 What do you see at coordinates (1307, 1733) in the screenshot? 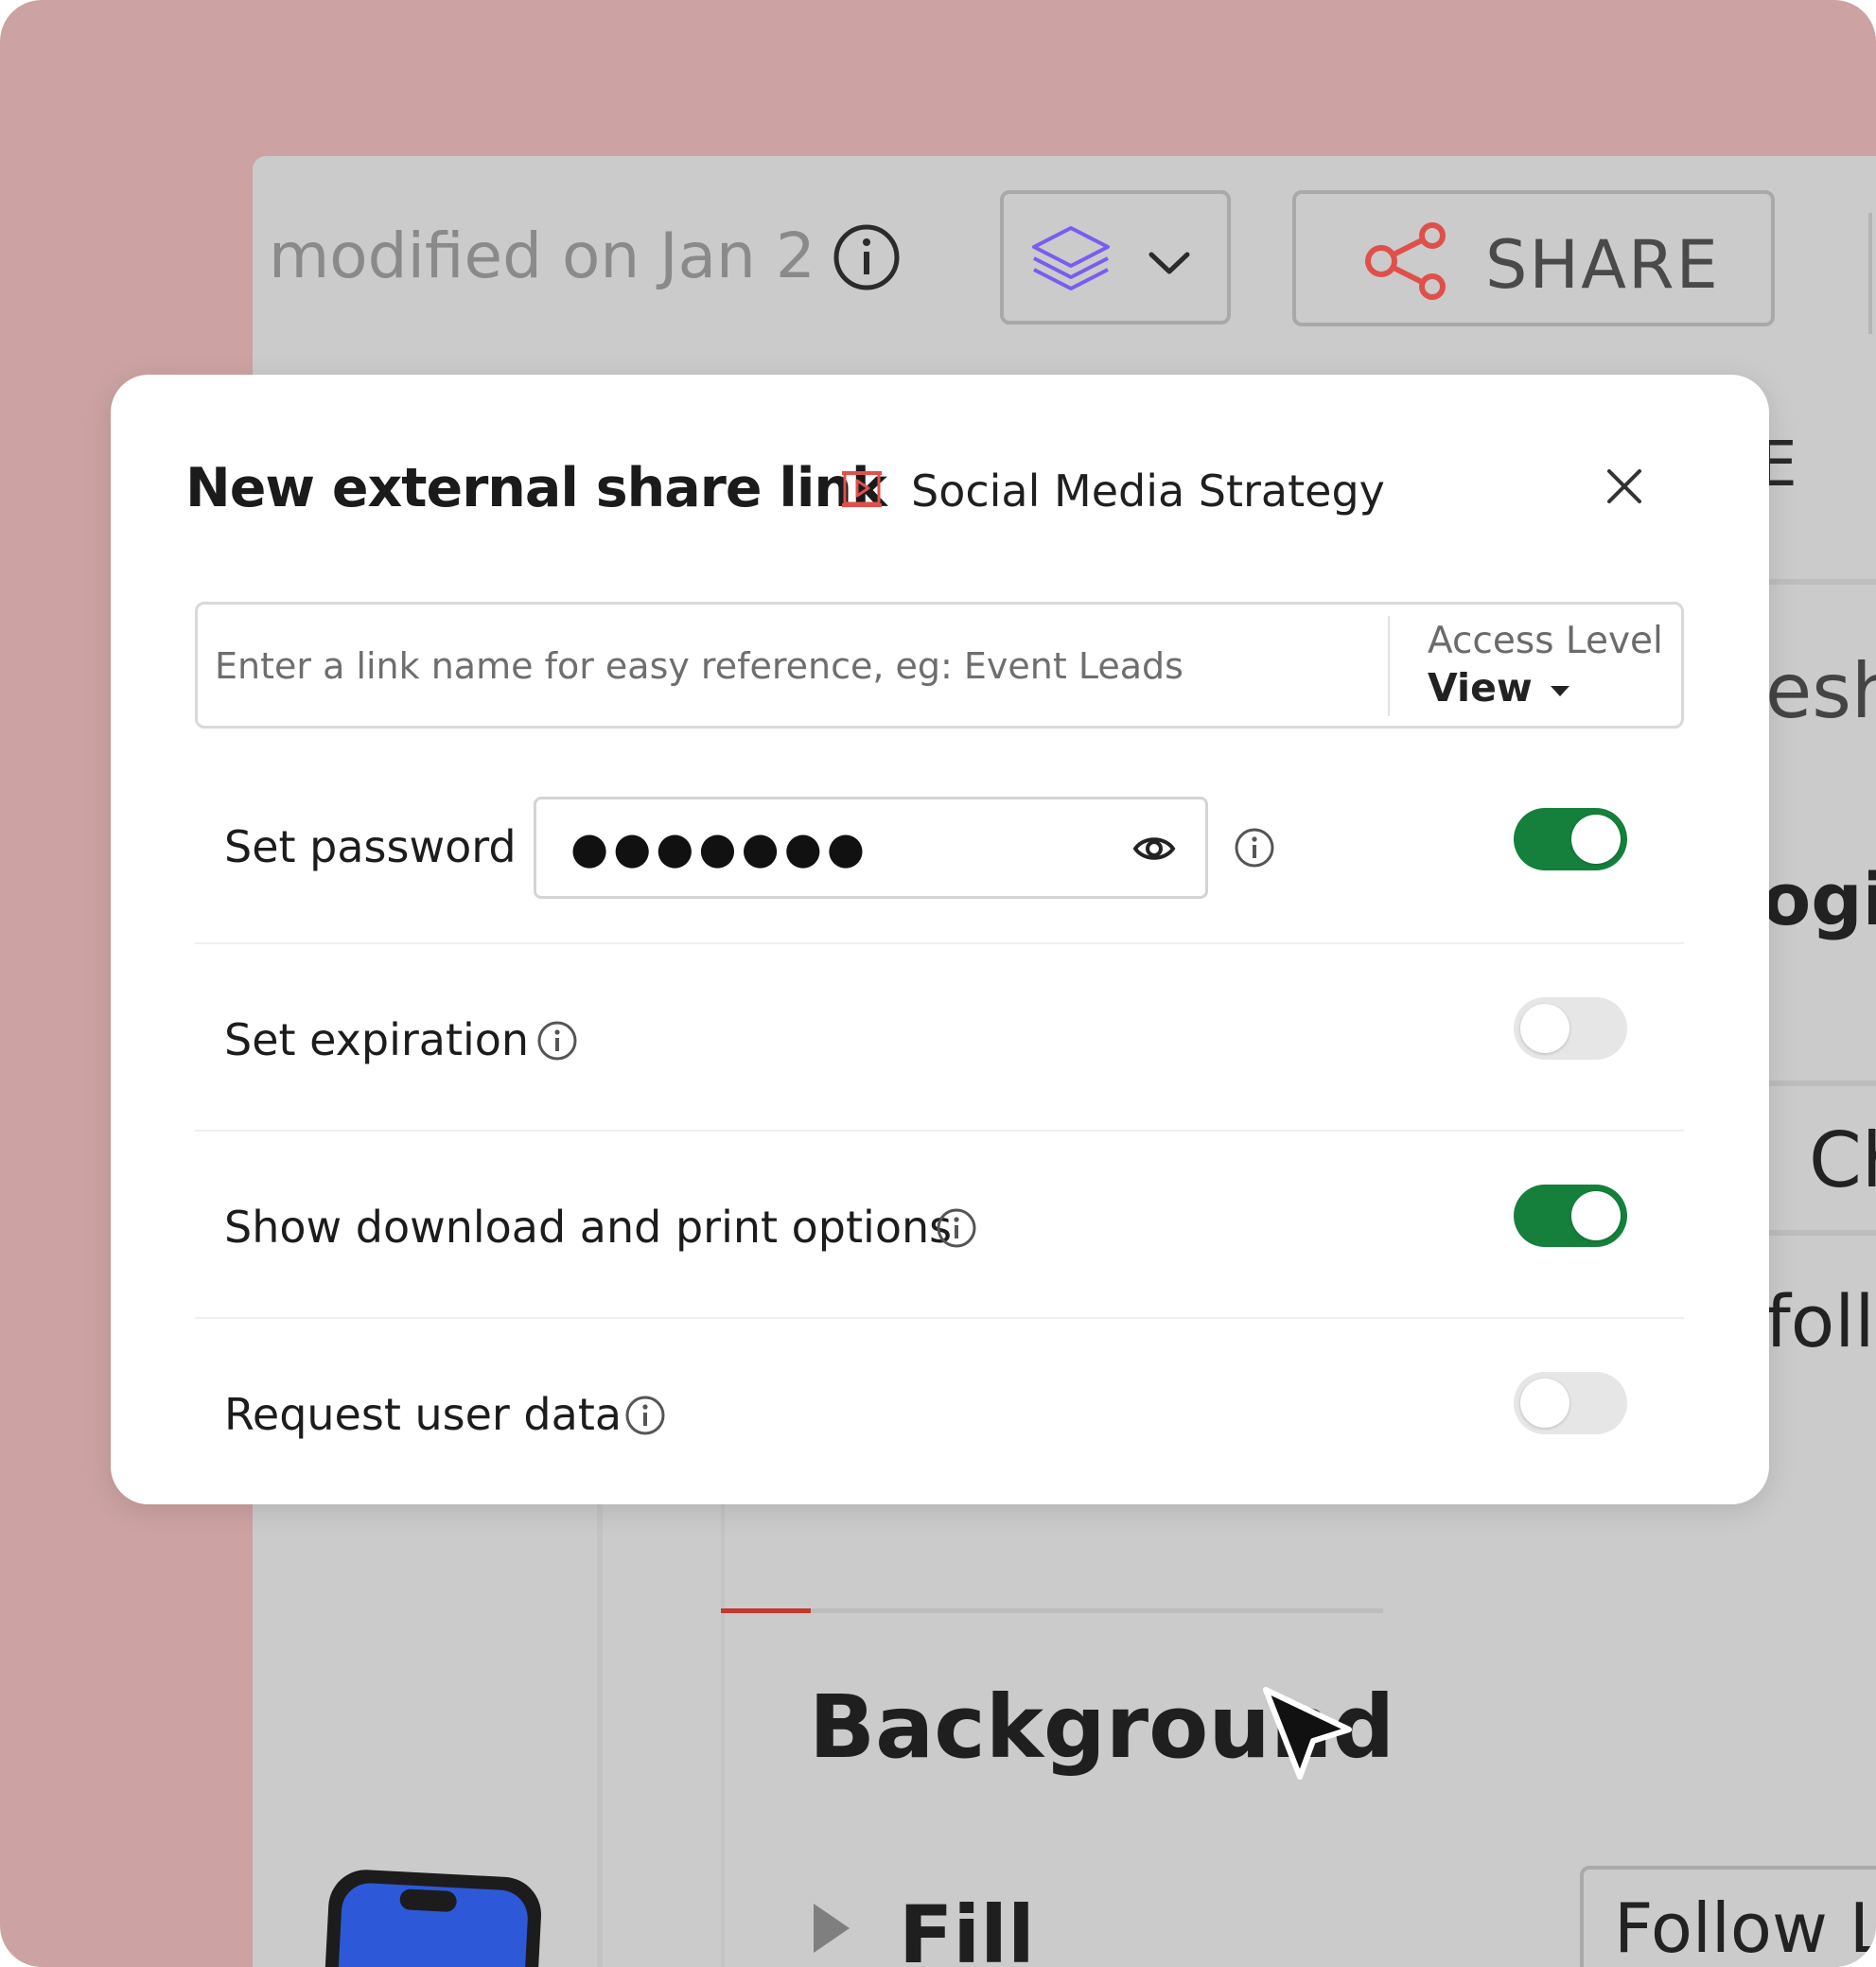
I see `cursor-icon` at bounding box center [1307, 1733].